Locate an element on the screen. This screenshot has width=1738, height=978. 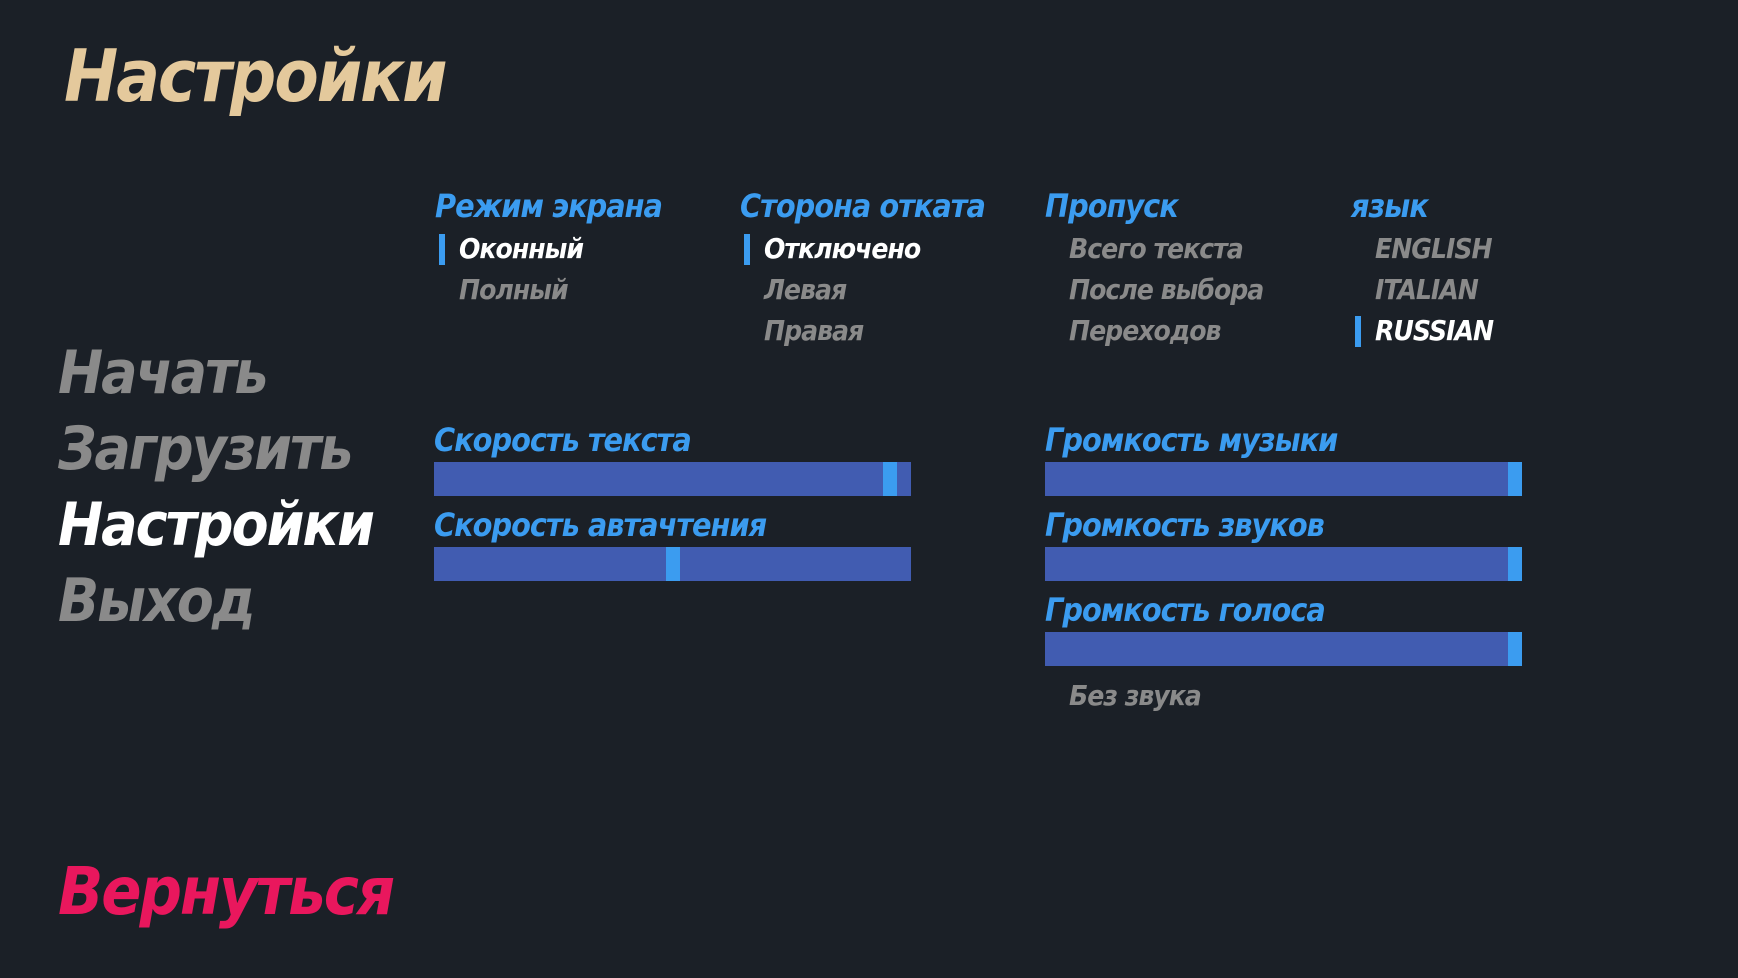
slider-label-sound-volume: Громкость звуков is located at coordinates (1185, 525).